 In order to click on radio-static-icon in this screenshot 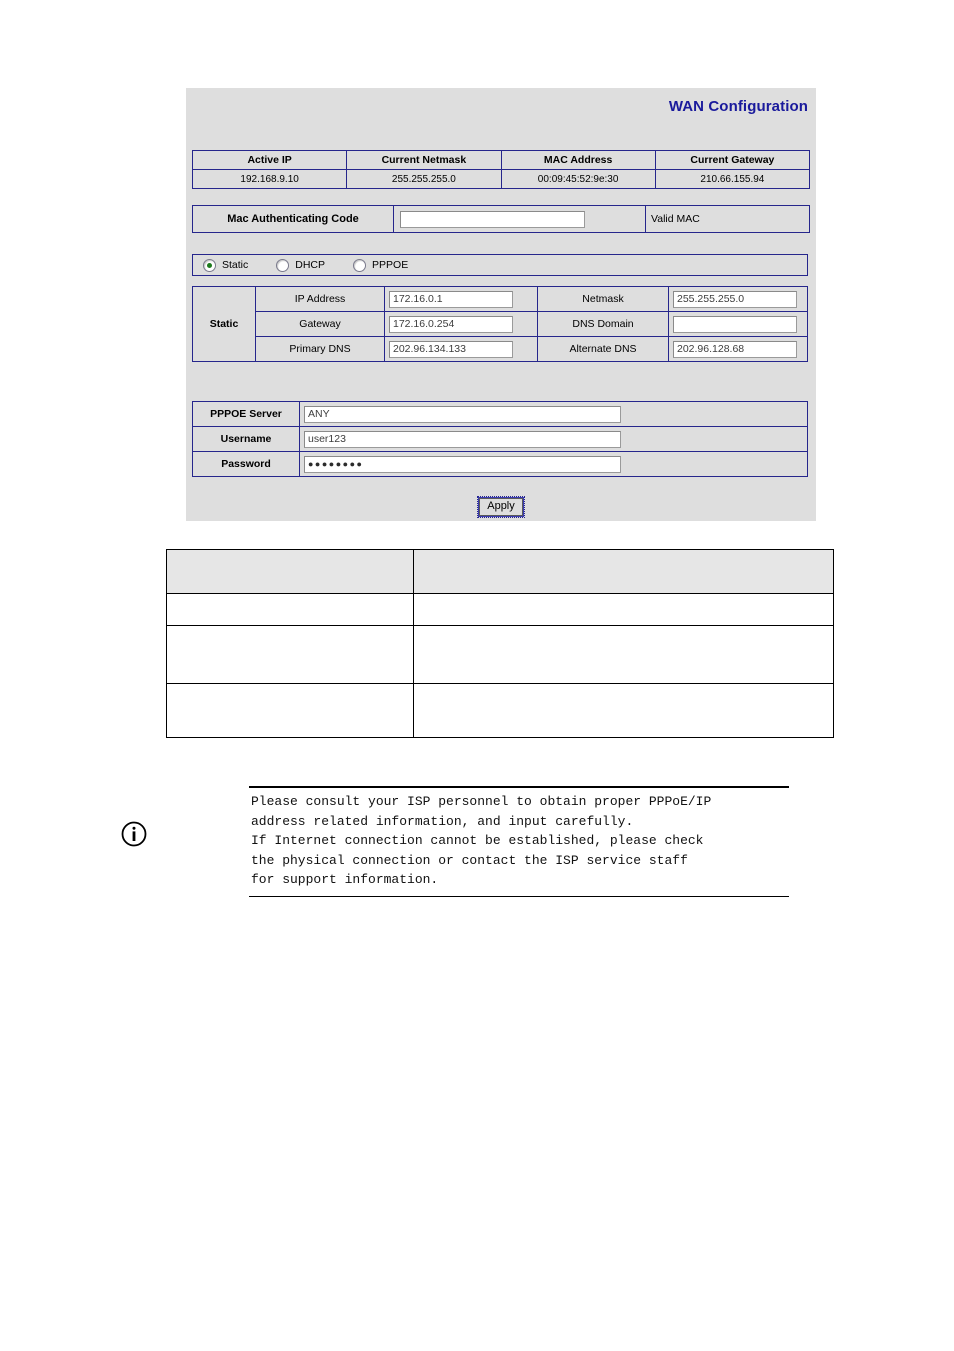, I will do `click(209, 265)`.